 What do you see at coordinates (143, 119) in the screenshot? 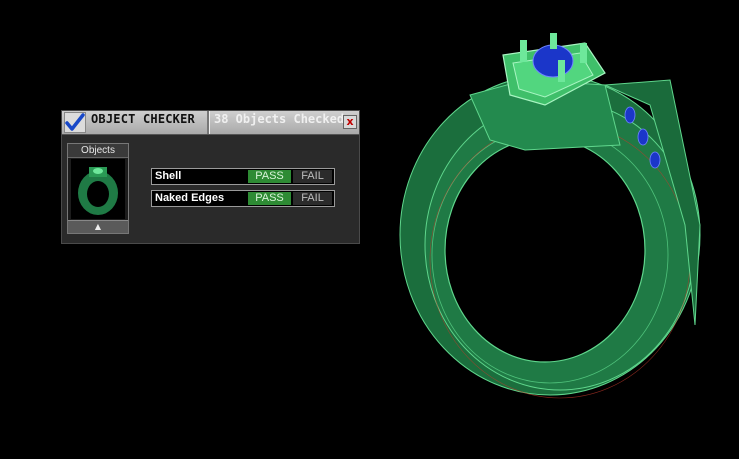
I see `checker-title: OBJECT CHECKER` at bounding box center [143, 119].